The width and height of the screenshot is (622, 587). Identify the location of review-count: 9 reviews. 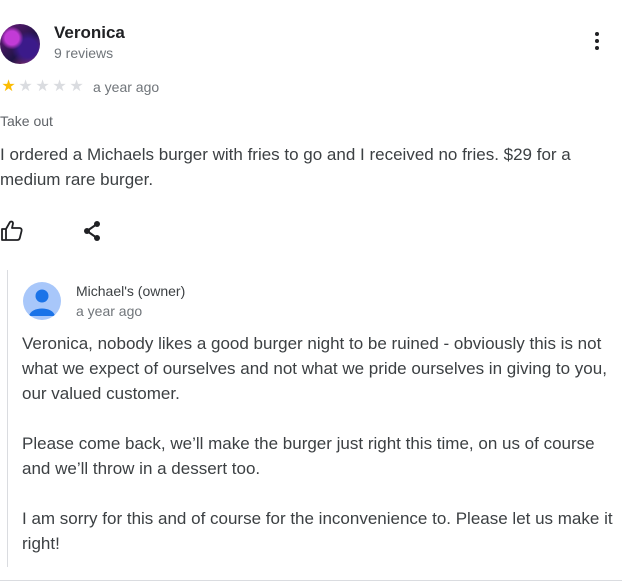
(84, 53).